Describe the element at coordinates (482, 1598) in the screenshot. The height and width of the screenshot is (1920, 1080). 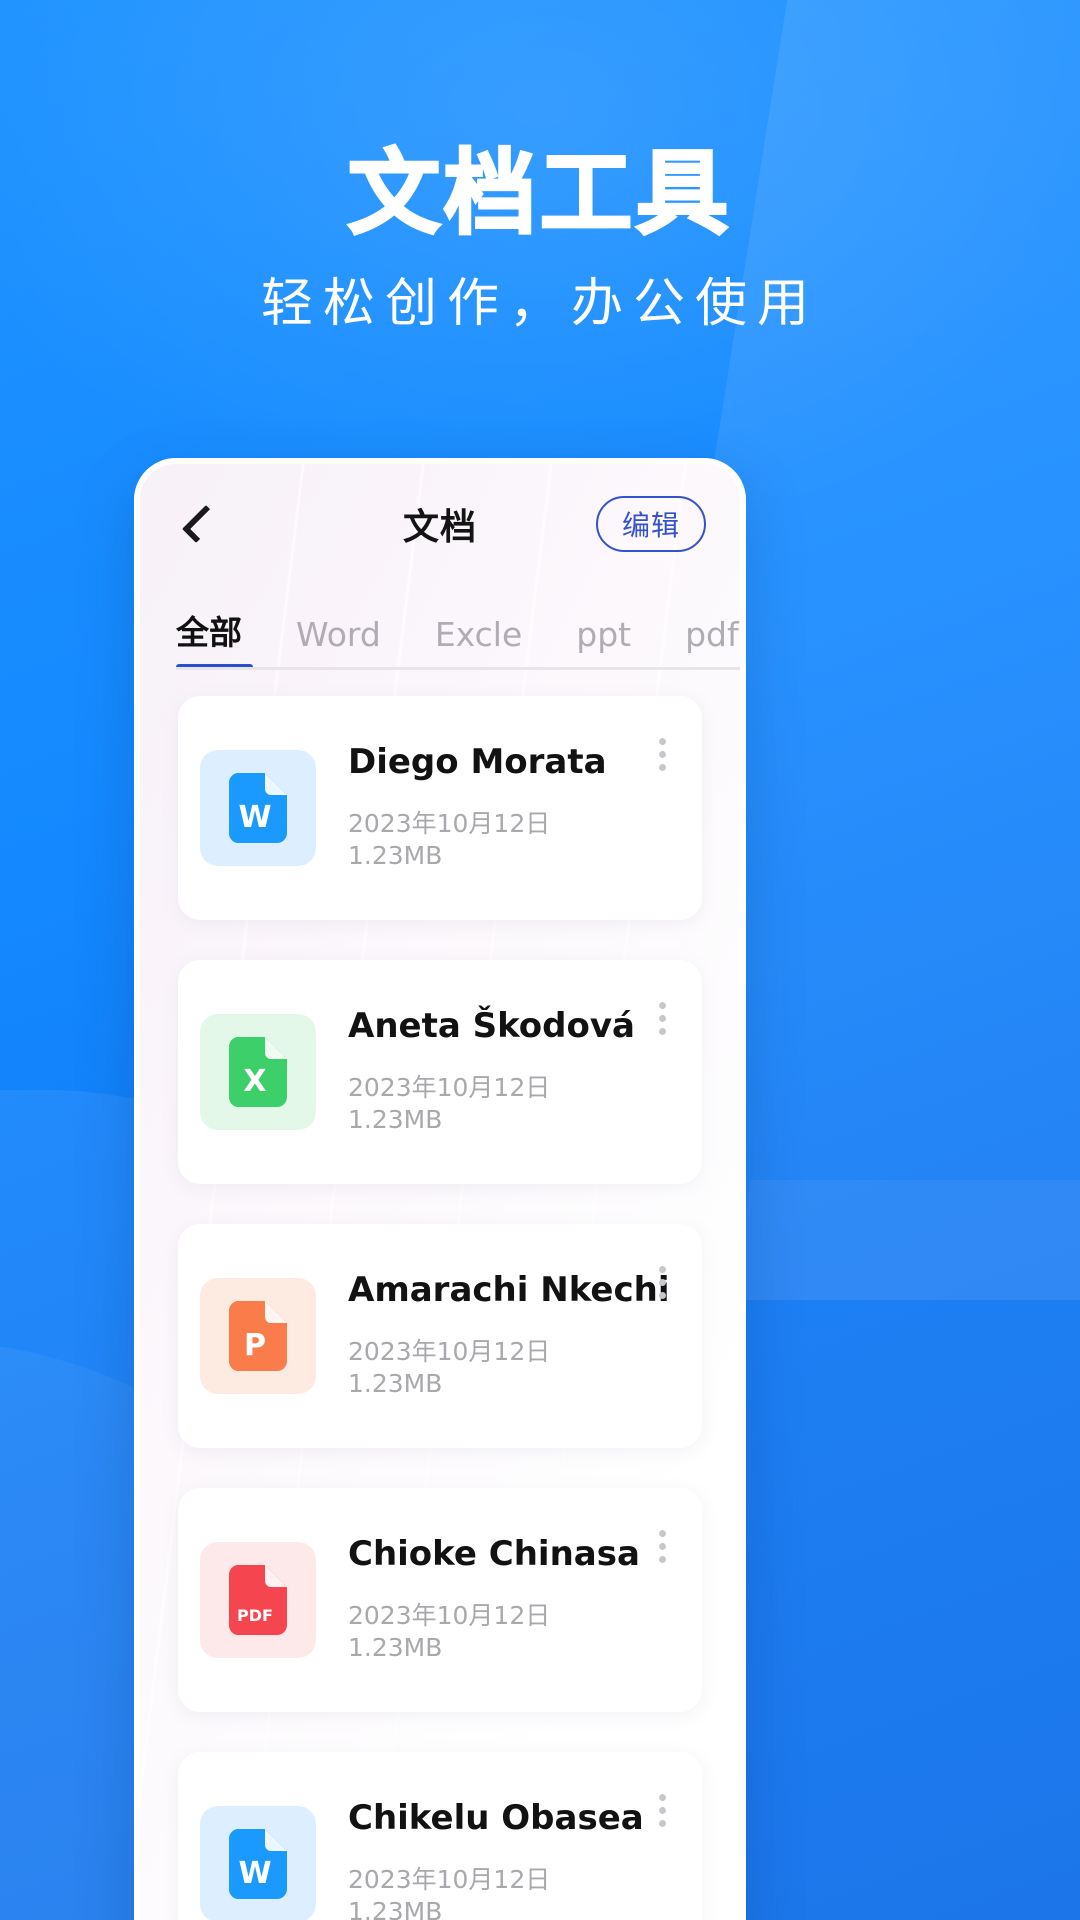
I see `file-meta: Chioke Chinasa 2023年10月12日 1.23MB` at that location.